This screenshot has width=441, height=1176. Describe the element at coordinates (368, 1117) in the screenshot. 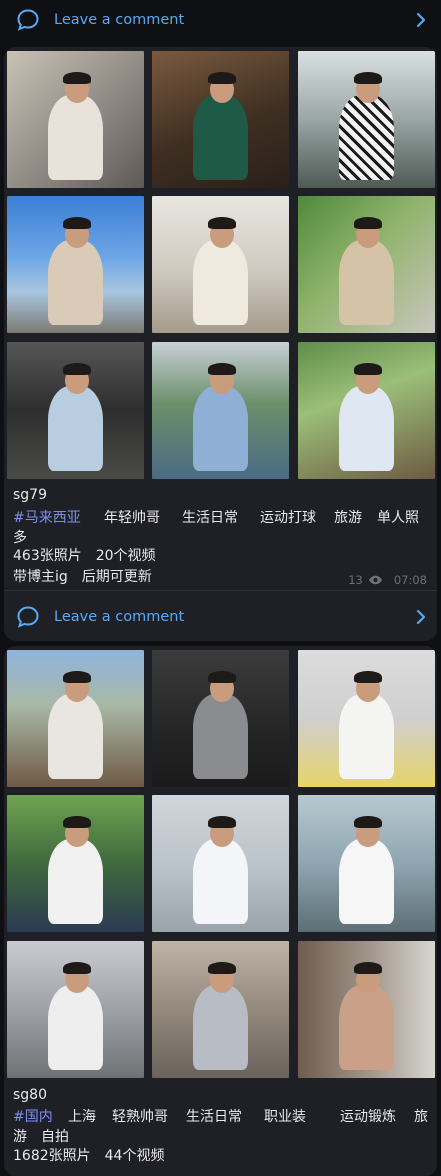

I see `tag-text: 运动锻炼` at that location.